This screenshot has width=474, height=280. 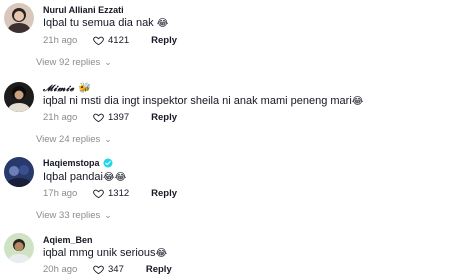 I want to click on username-text: Haqiemstopa, so click(x=71, y=163).